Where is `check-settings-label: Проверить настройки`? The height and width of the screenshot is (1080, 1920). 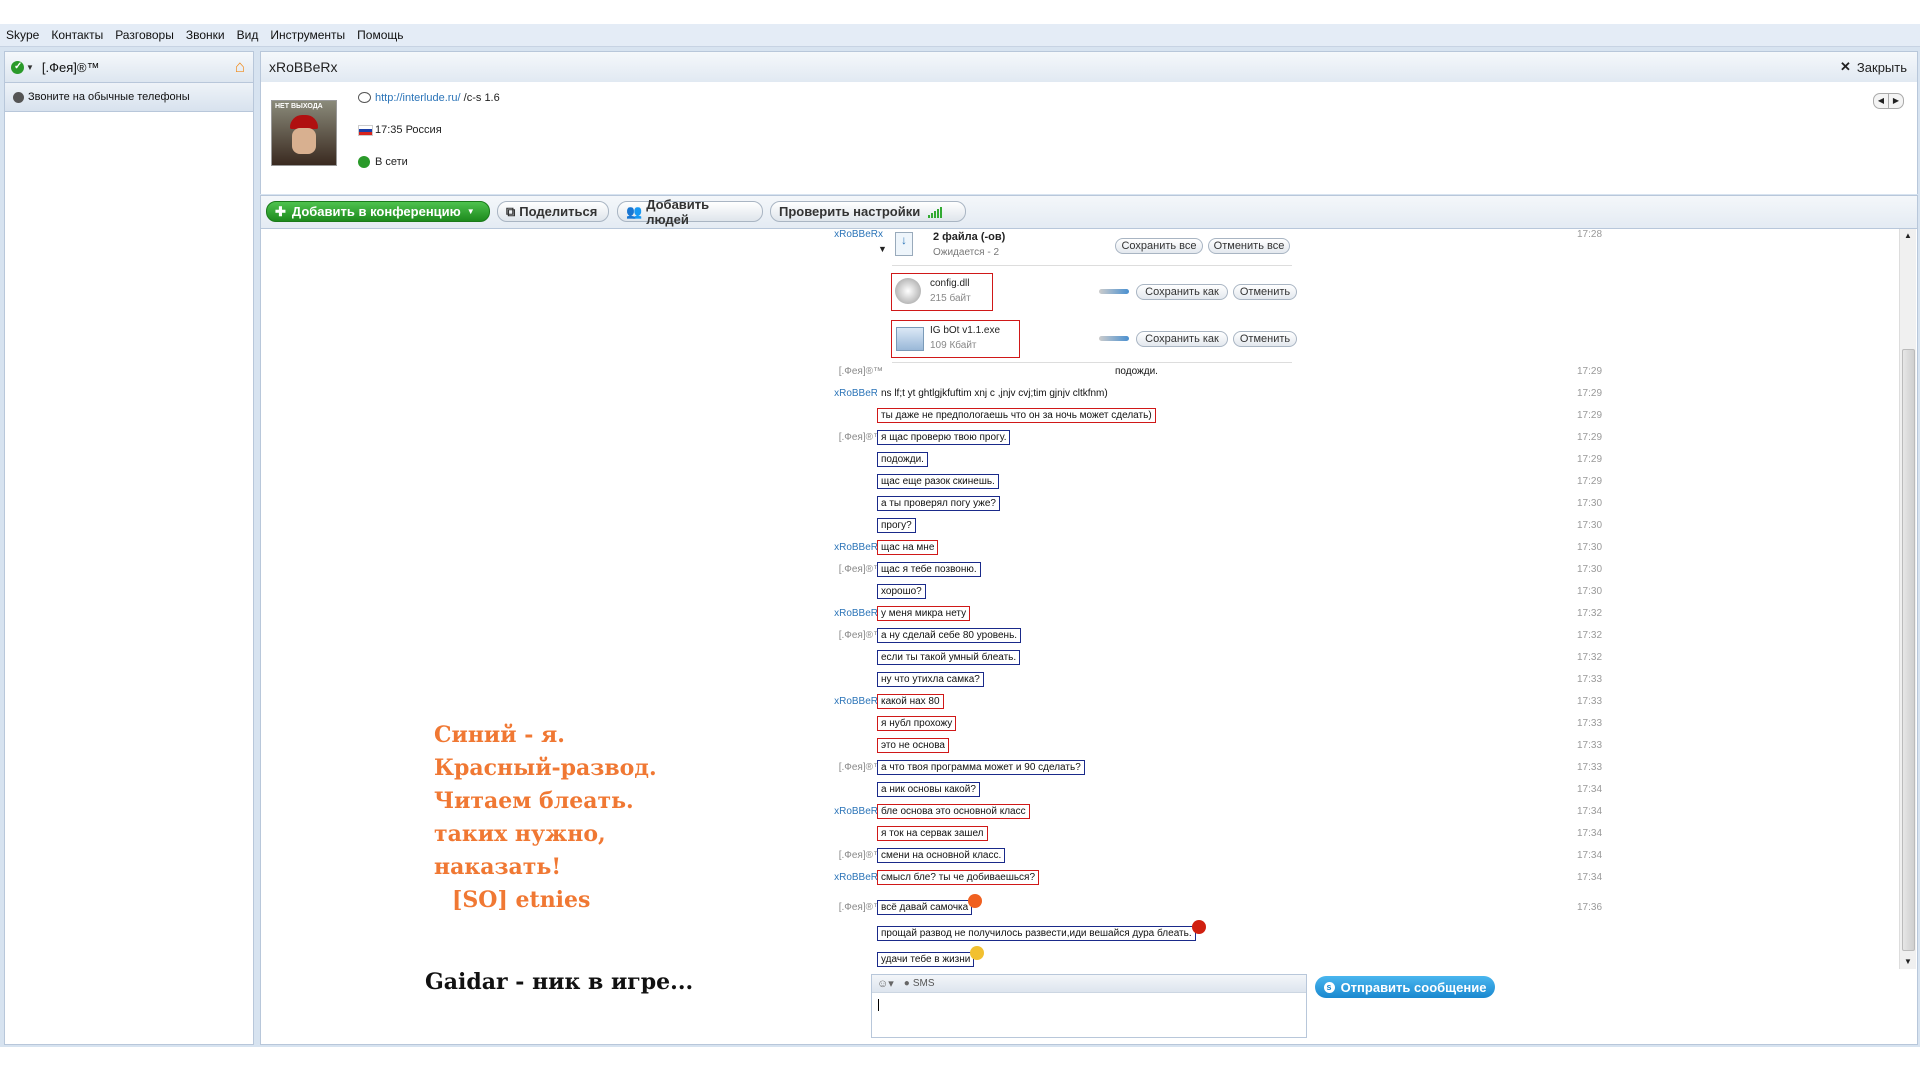 check-settings-label: Проверить настройки is located at coordinates (850, 211).